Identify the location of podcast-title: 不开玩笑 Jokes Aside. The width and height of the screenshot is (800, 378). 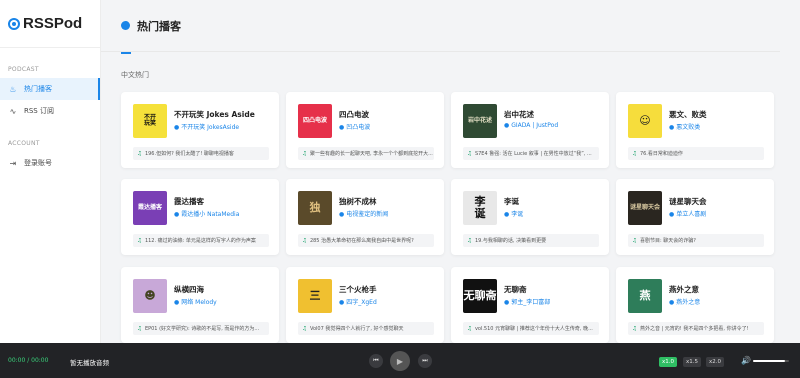
(214, 114).